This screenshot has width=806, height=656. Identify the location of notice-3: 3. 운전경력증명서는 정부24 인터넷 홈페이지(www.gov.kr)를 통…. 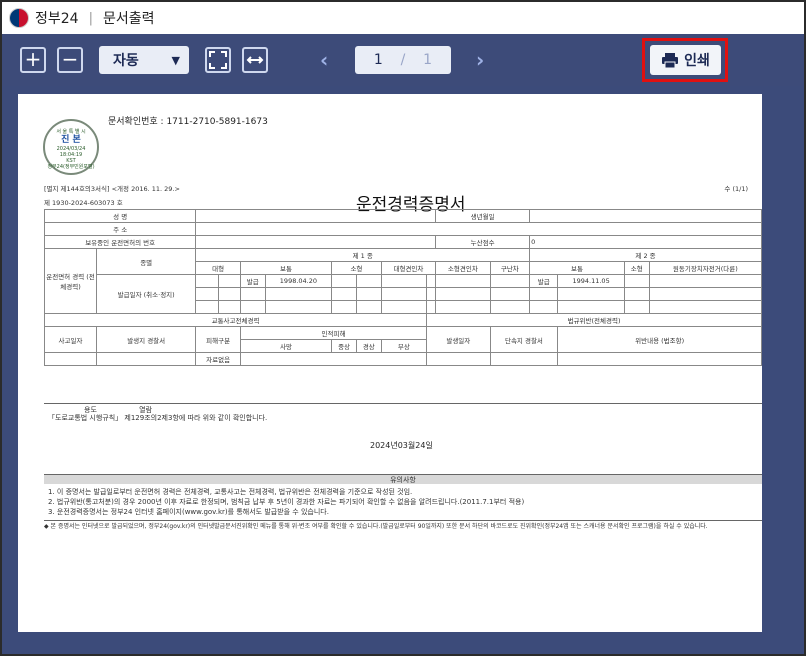
(188, 512).